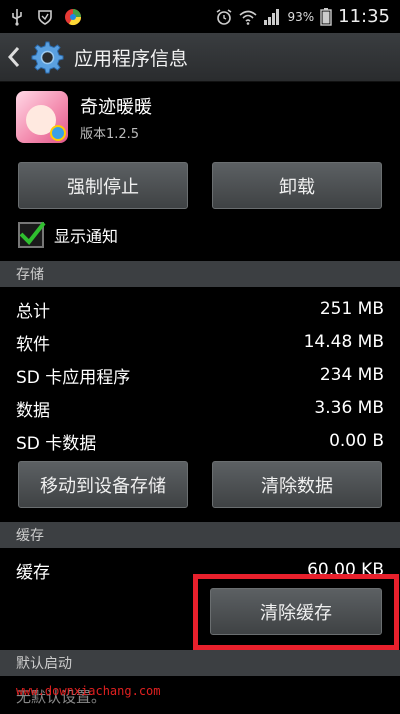 This screenshot has height=714, width=400. I want to click on checkmark-icon, so click(32, 233).